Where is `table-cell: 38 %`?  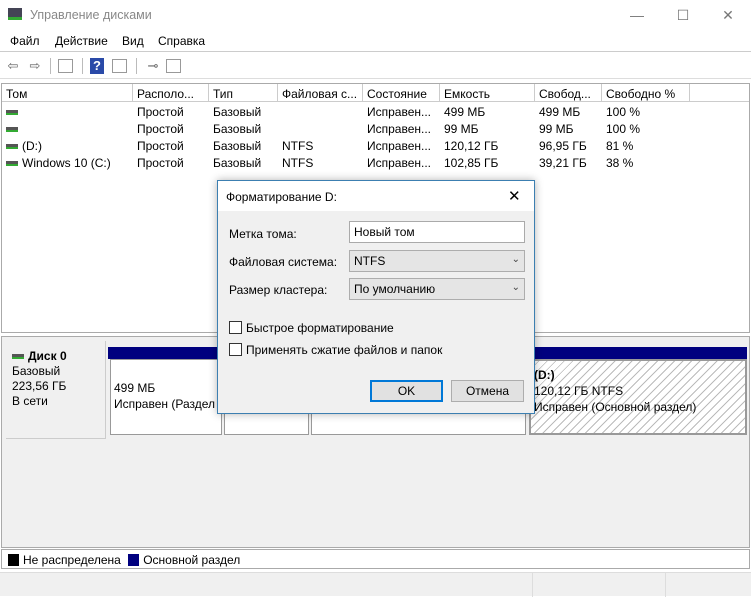 table-cell: 38 % is located at coordinates (648, 164).